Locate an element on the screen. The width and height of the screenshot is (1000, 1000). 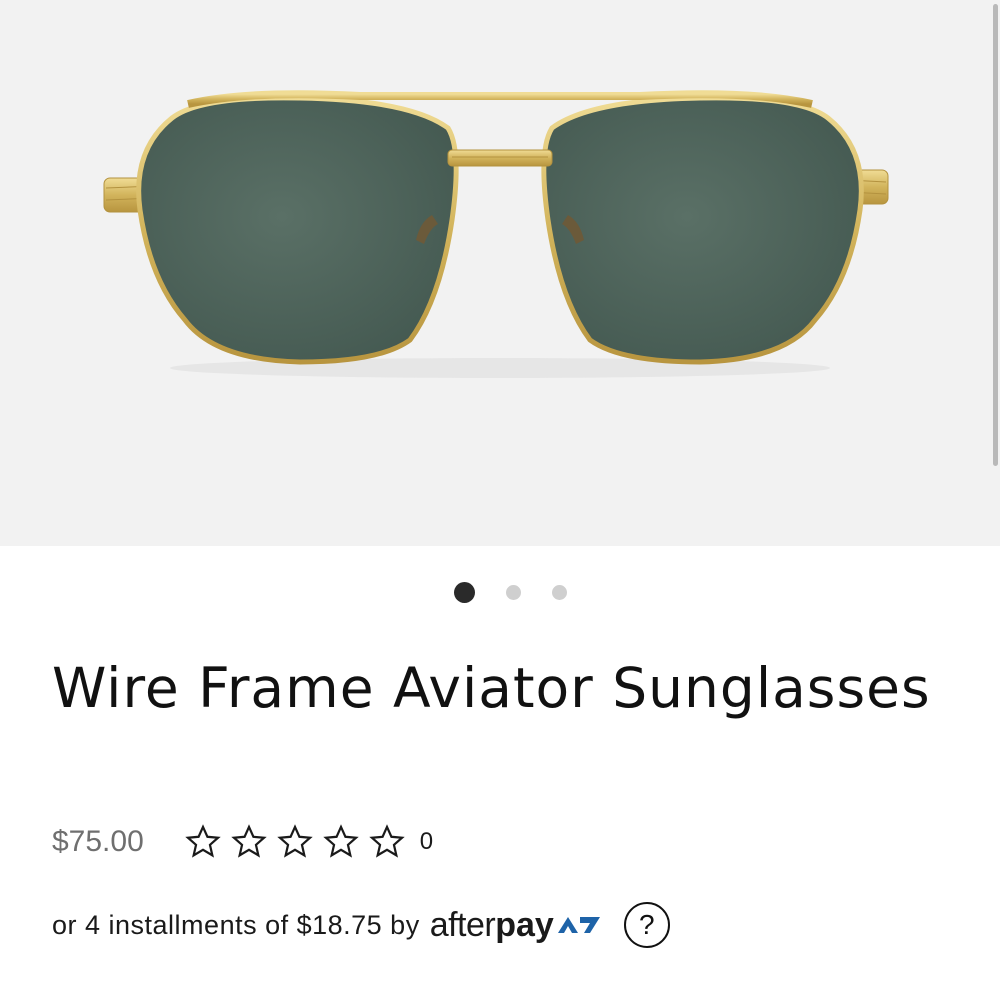
lens-left is located at coordinates (297, 230).